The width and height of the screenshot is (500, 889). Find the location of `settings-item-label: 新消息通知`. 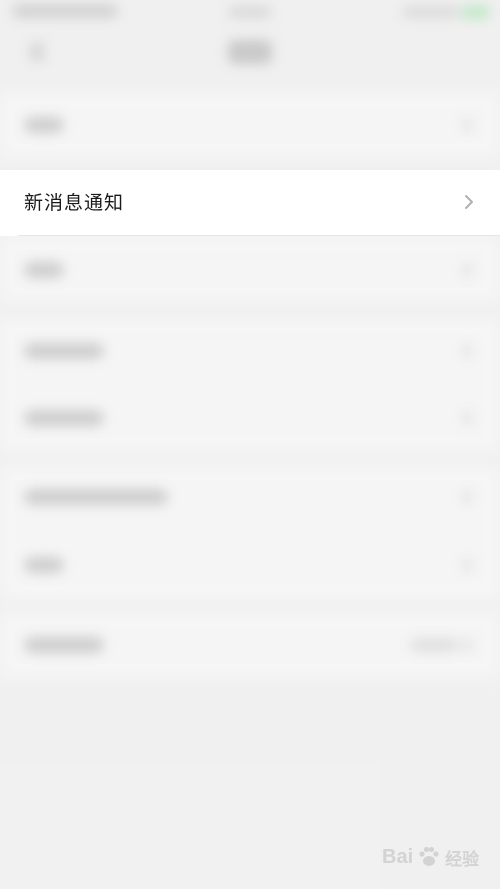

settings-item-label: 新消息通知 is located at coordinates (74, 203).